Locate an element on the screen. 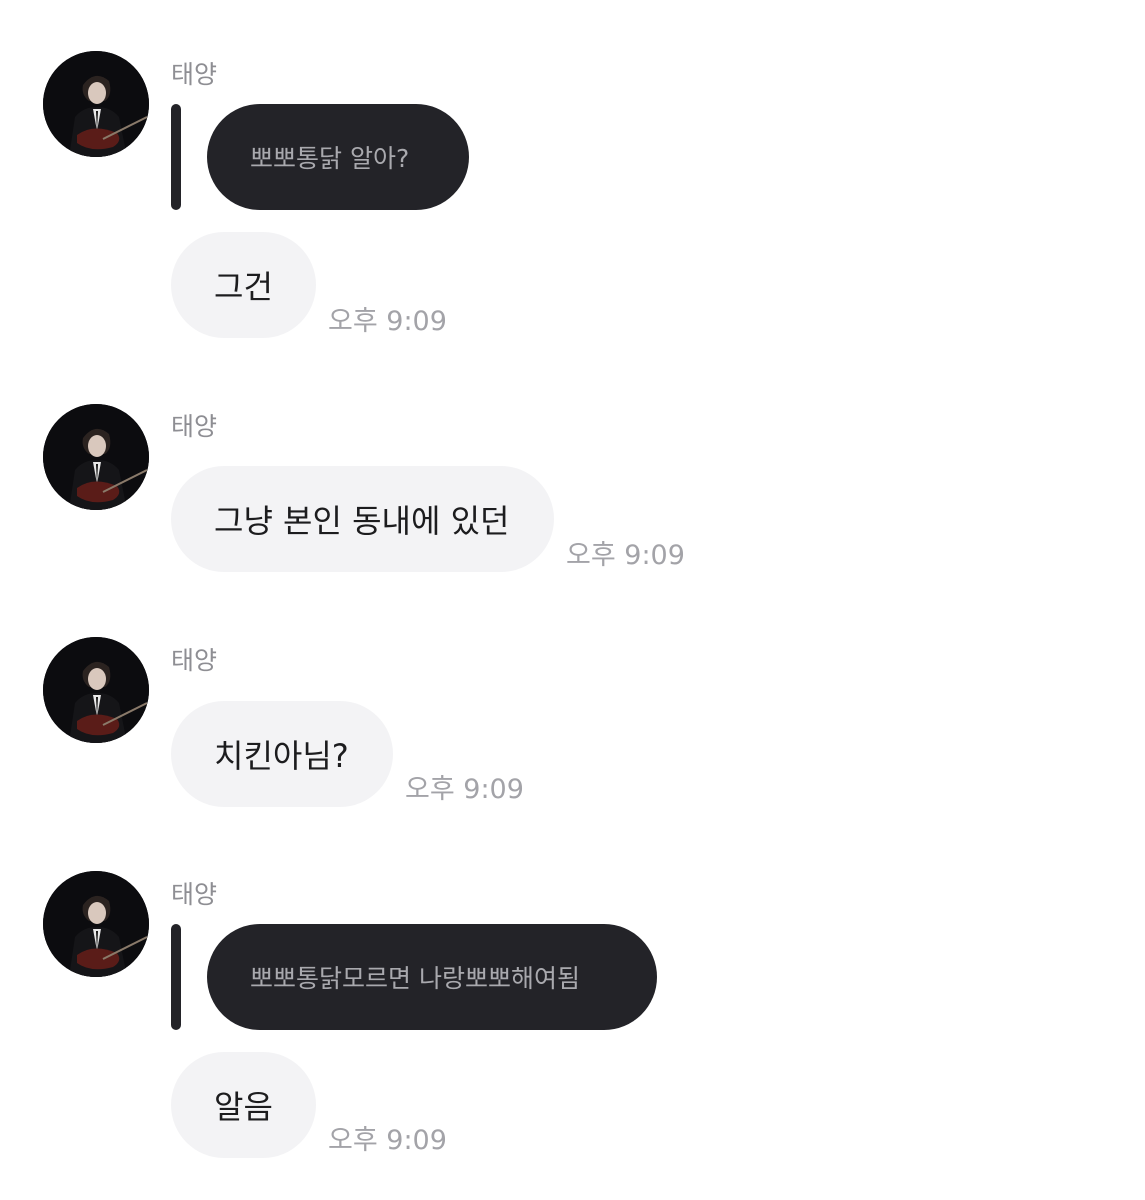 The height and width of the screenshot is (1200, 1145). quoted-message-bubble: 뽀뽀통닭모르면 나랑뽀뽀해여됨 is located at coordinates (432, 977).